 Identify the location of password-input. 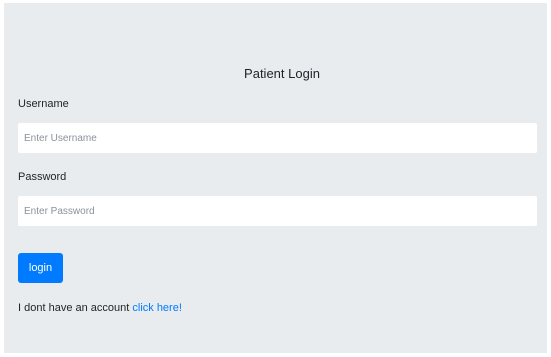
(277, 211).